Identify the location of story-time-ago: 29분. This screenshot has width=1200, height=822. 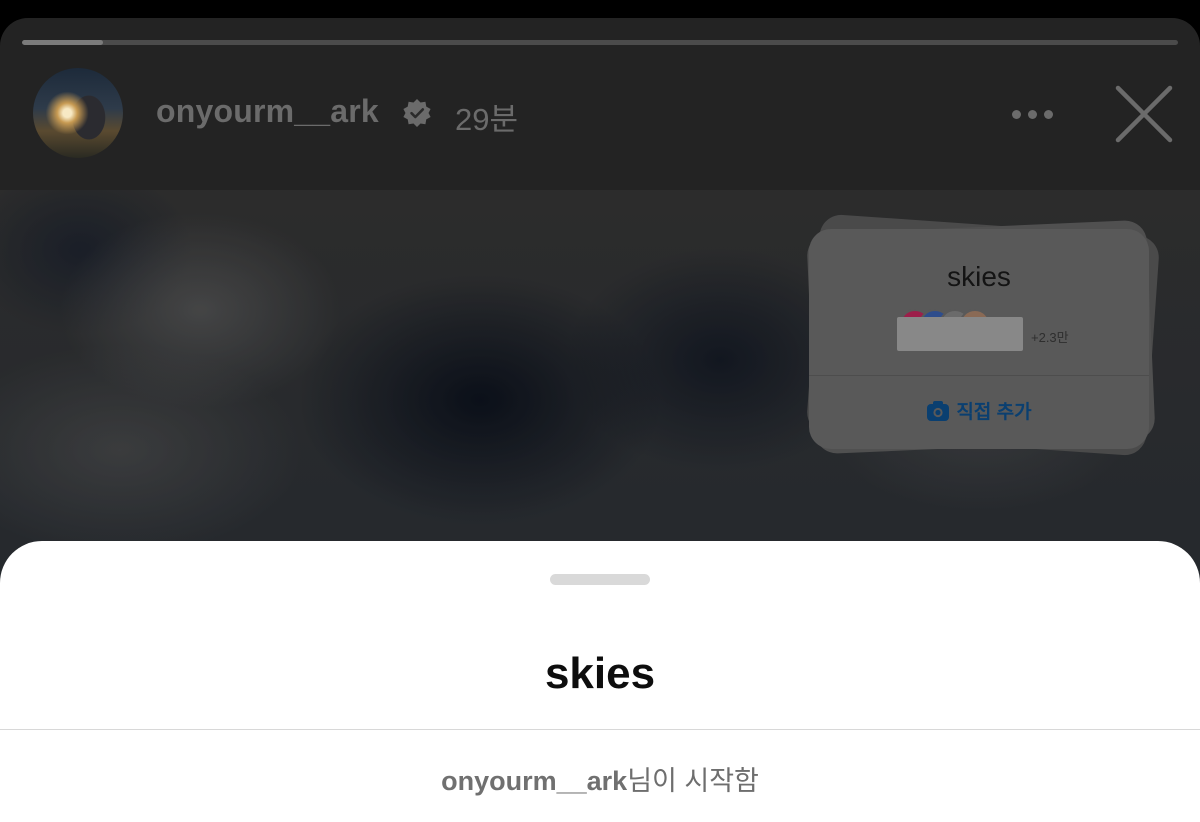
(487, 119).